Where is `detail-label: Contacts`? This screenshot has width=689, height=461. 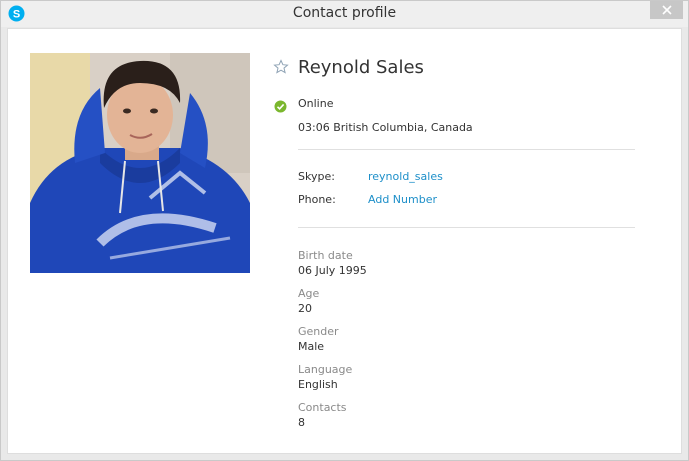
detail-label: Contacts is located at coordinates (322, 407).